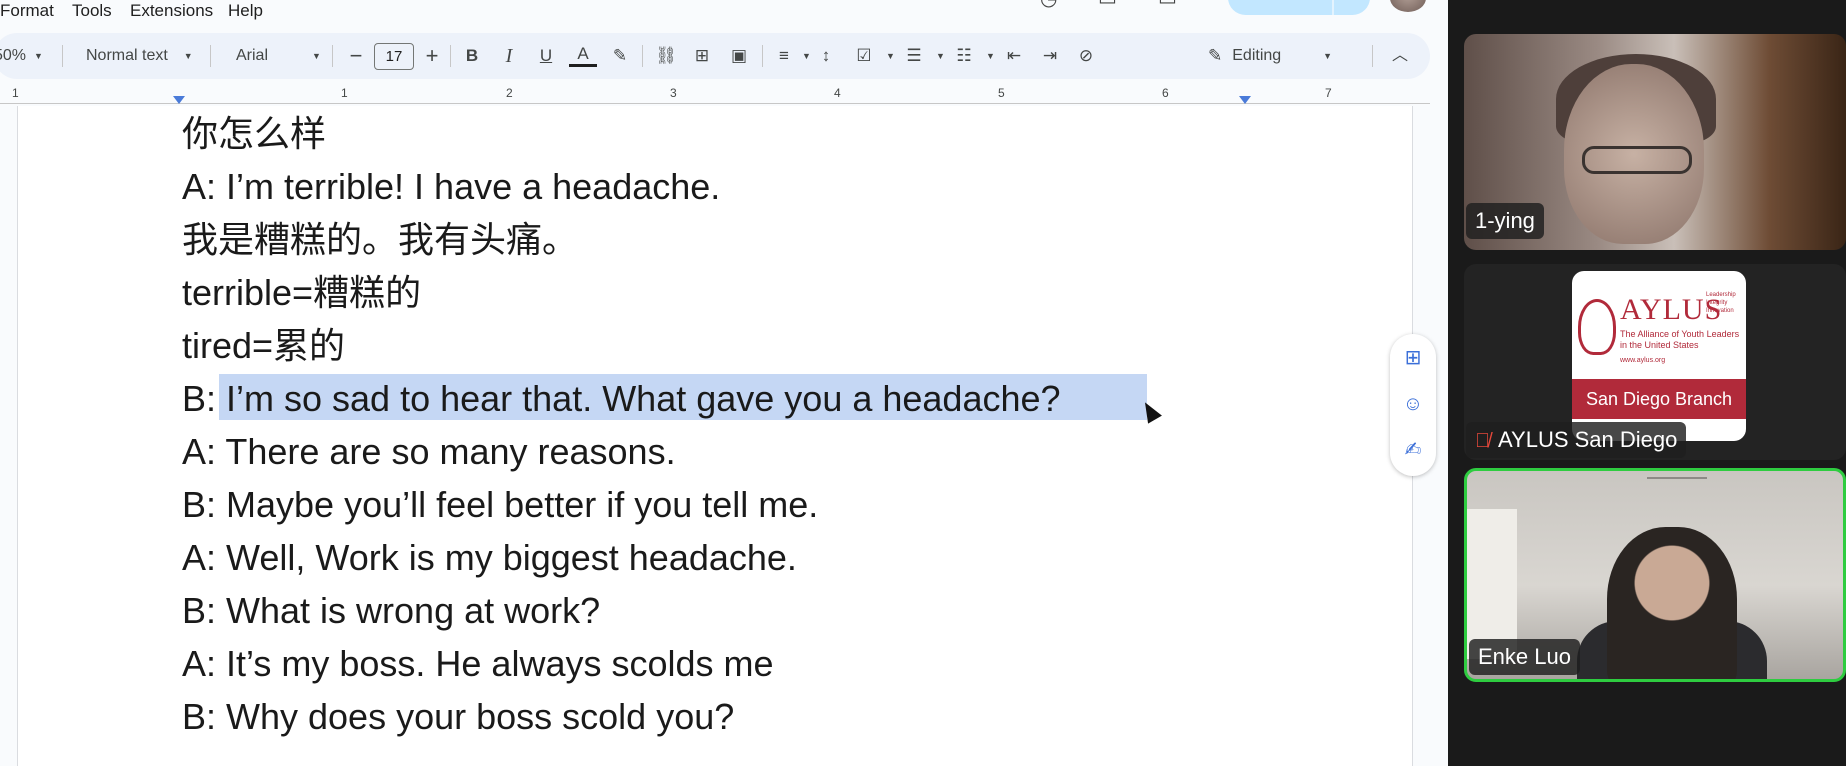 The height and width of the screenshot is (766, 1846). I want to click on zoom-value: 50%, so click(13, 55).